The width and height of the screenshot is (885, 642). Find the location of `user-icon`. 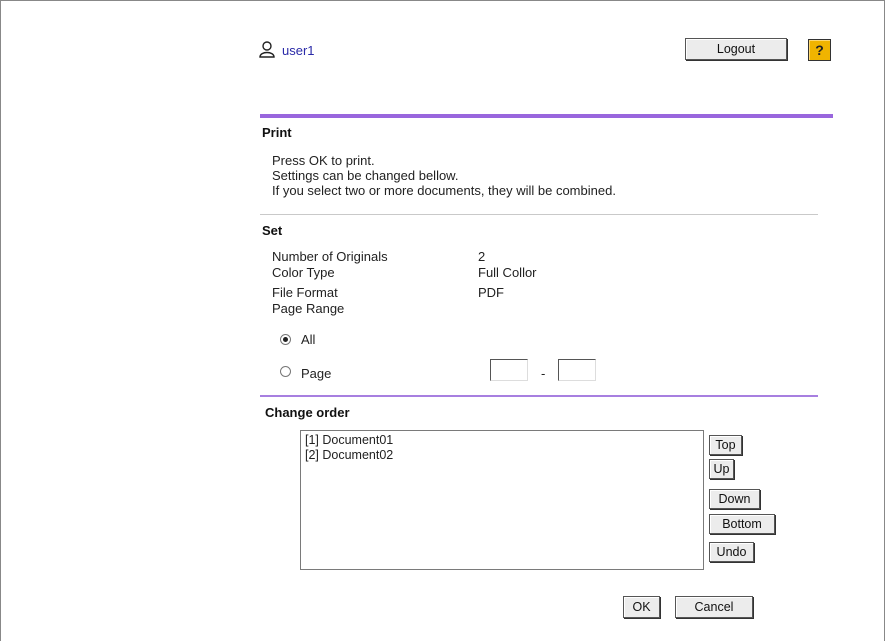

user-icon is located at coordinates (267, 50).